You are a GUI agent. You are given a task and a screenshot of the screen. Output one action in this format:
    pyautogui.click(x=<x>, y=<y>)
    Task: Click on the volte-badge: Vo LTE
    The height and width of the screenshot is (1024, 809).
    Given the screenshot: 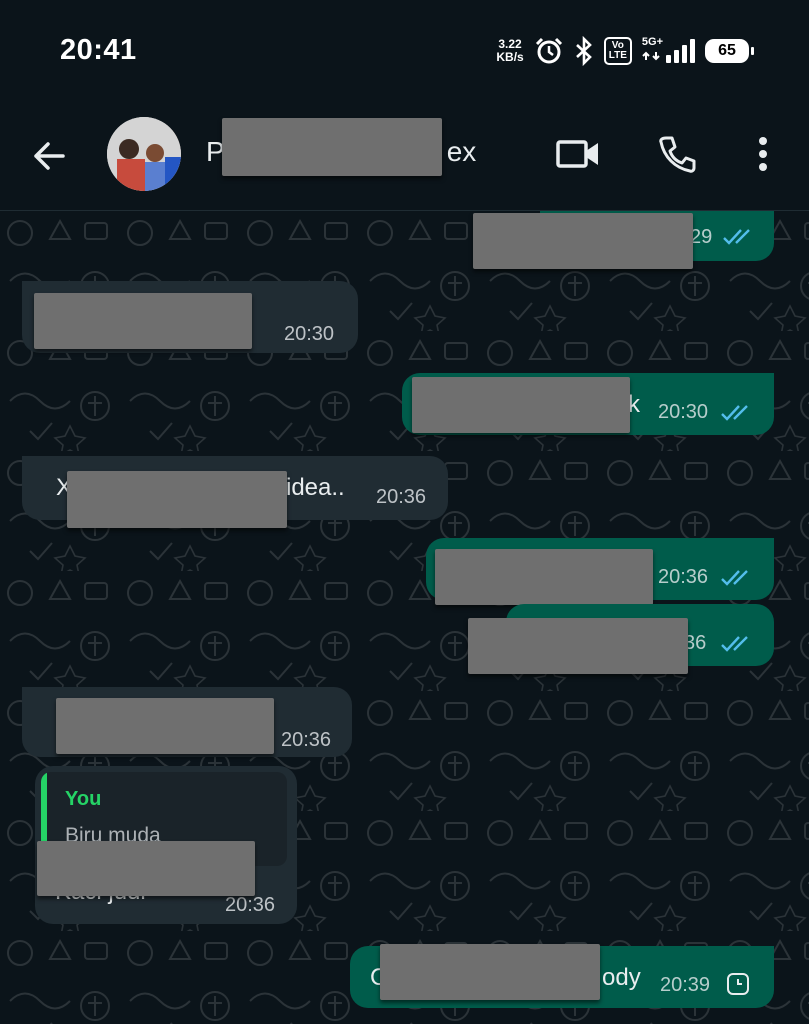 What is the action you would take?
    pyautogui.click(x=617, y=51)
    